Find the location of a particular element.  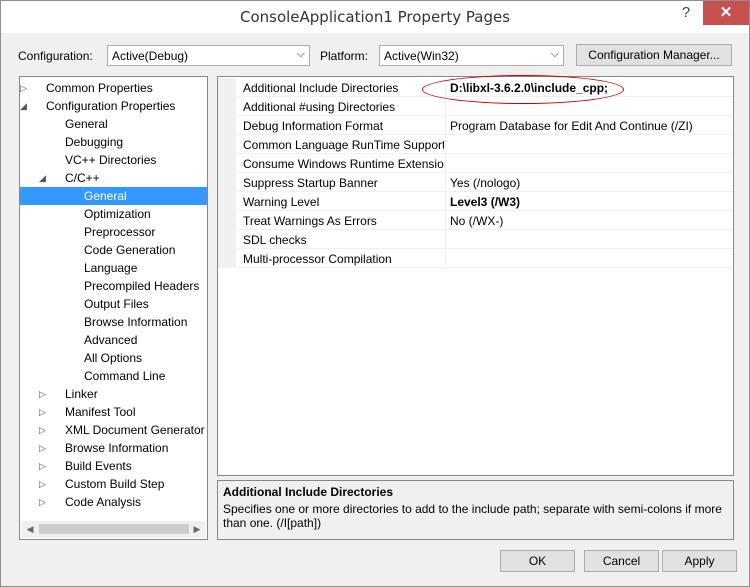

tree-item-label: Manifest Tool is located at coordinates (100, 412).